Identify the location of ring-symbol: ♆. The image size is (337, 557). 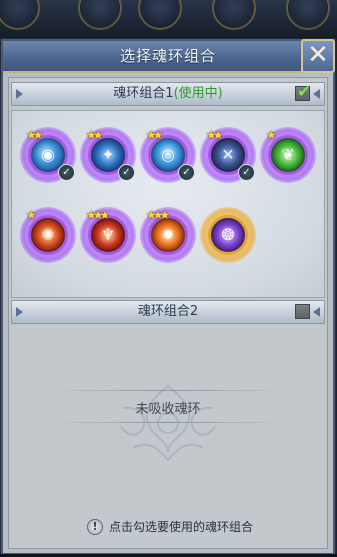
(108, 234).